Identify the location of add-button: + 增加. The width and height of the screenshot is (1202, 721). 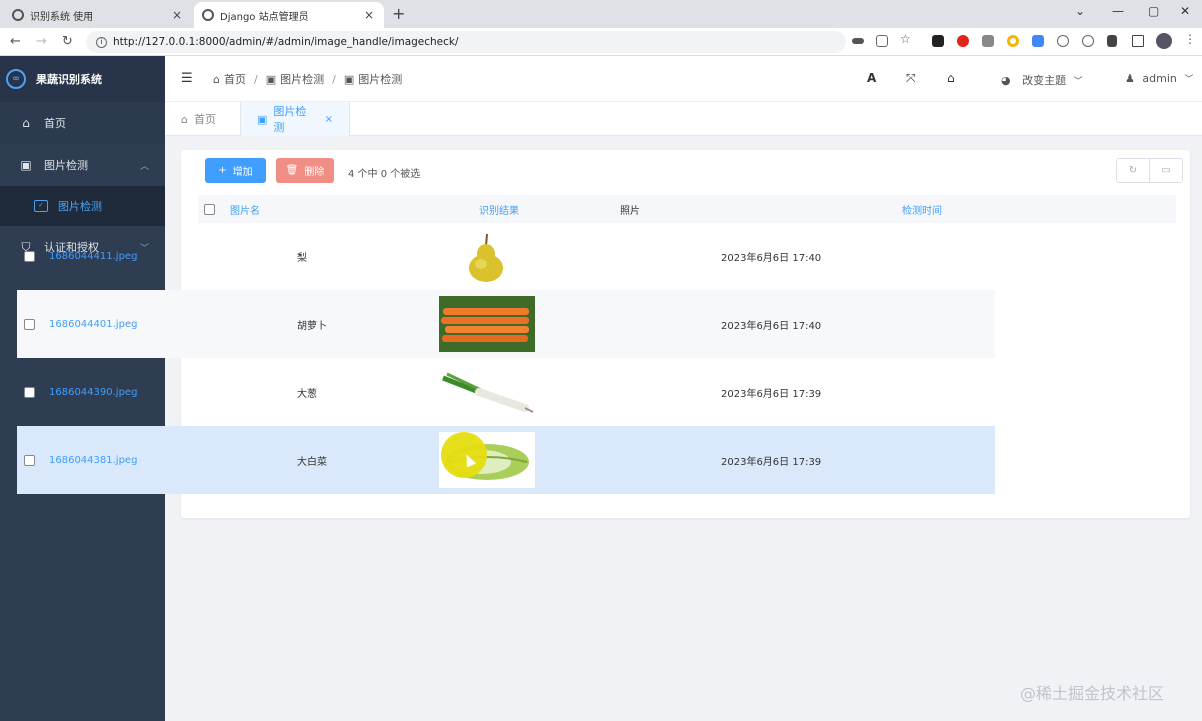
(235, 170).